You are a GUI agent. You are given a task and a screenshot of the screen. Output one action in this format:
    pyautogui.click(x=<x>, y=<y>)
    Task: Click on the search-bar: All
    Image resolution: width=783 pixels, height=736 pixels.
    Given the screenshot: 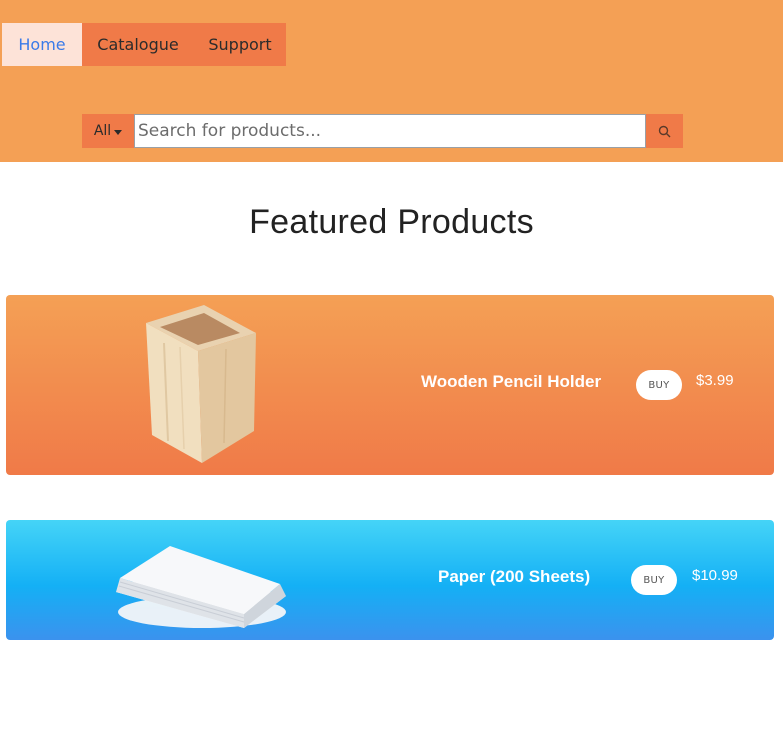 What is the action you would take?
    pyautogui.click(x=382, y=131)
    